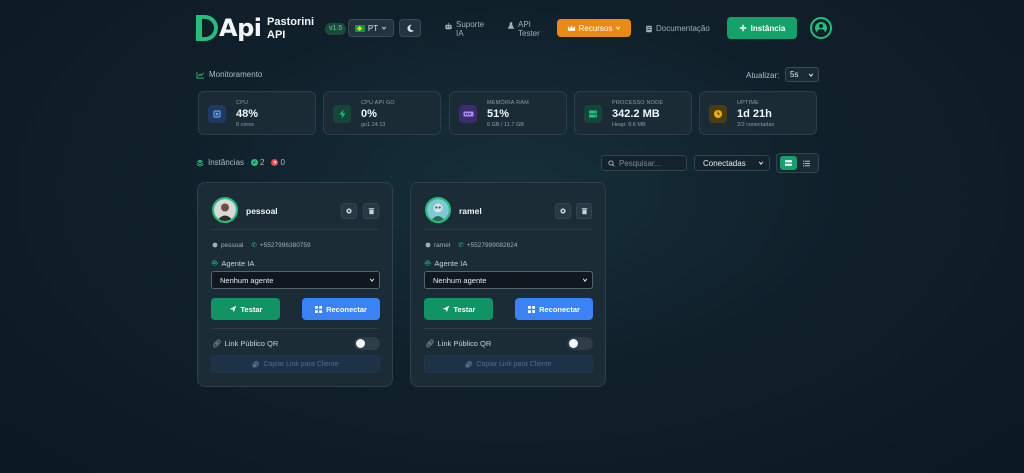 This screenshot has width=1024, height=473. Describe the element at coordinates (508, 103) in the screenshot. I see `stat-label: MEMÓRIA RAM` at that location.